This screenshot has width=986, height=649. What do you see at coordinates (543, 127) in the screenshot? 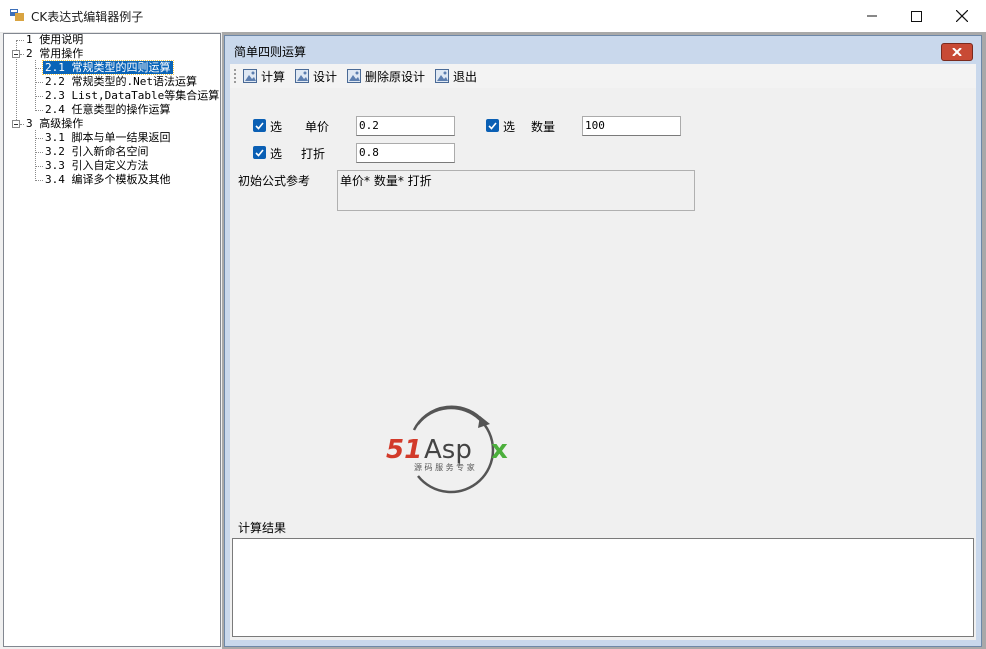
I see `qty-label: 数量` at bounding box center [543, 127].